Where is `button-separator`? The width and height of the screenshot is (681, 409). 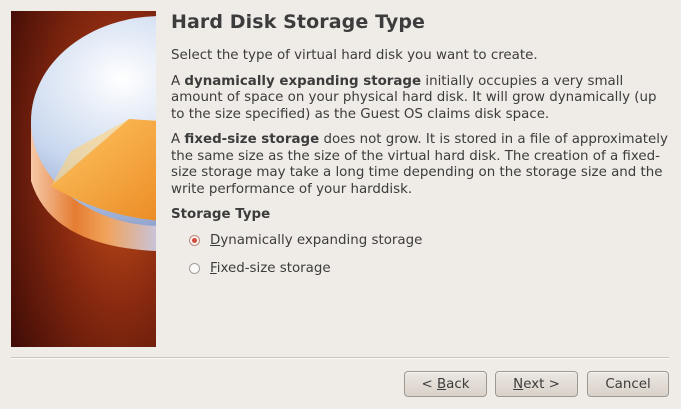 button-separator is located at coordinates (340, 358).